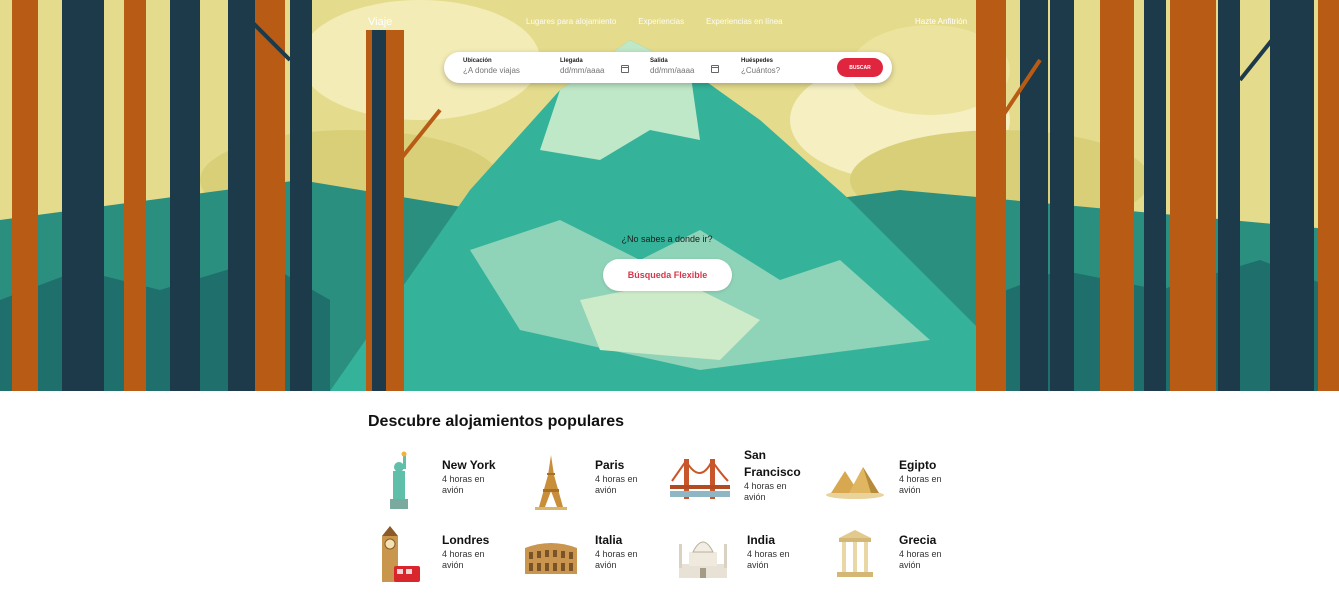 The width and height of the screenshot is (1339, 613). Describe the element at coordinates (661, 21) in the screenshot. I see `nav-link-experiences: Experiencias` at that location.